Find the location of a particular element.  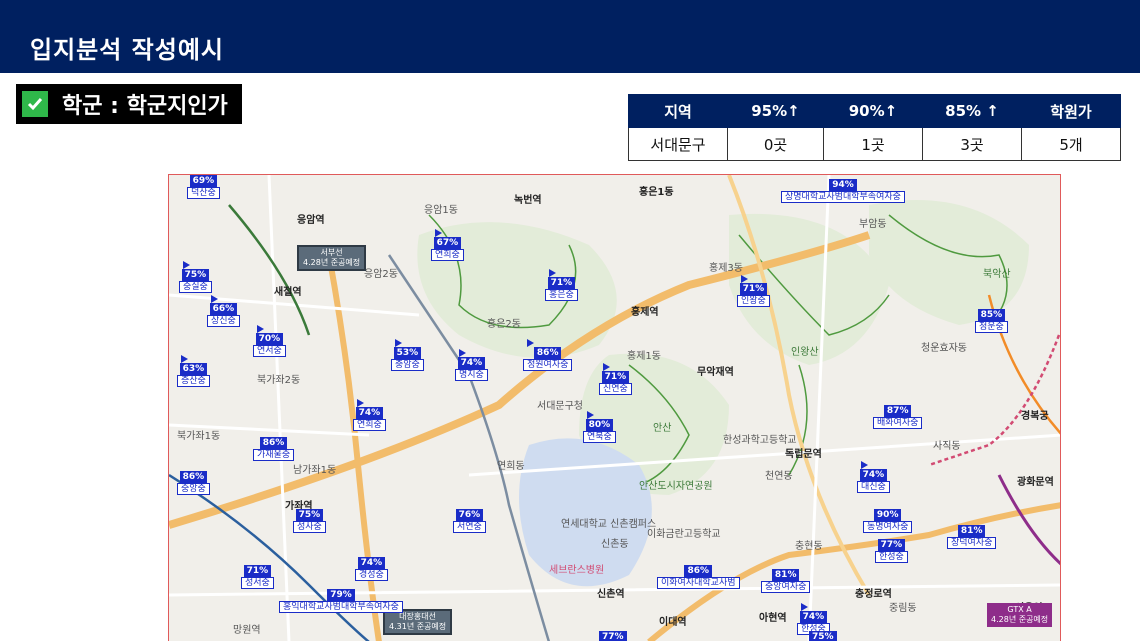

school-pin: 71% 신연중 is located at coordinates (615, 379).